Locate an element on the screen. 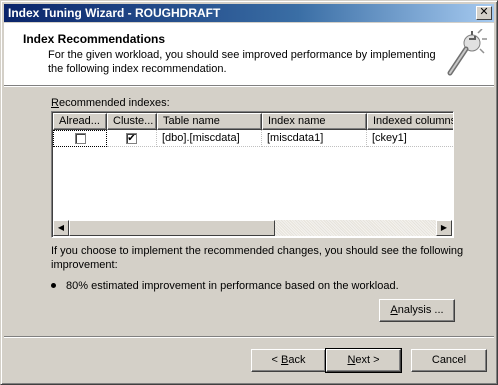 The image size is (498, 385). wand-icon is located at coordinates (467, 52).